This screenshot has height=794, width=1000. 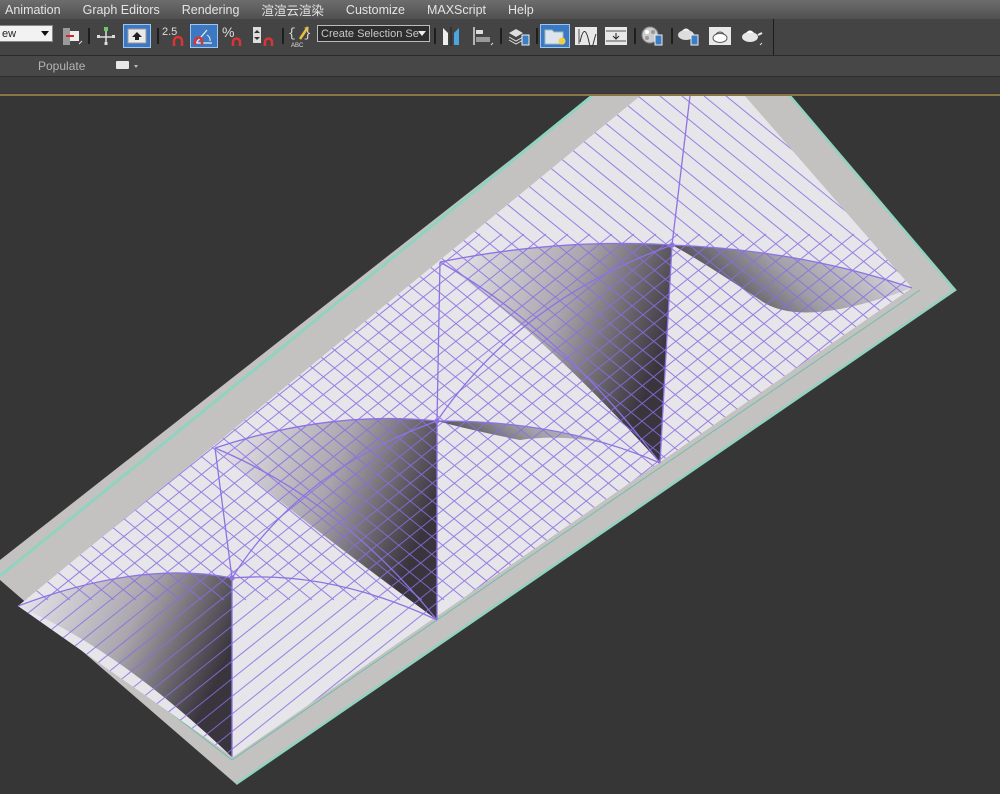 I want to click on angle-snap-button, so click(x=204, y=36).